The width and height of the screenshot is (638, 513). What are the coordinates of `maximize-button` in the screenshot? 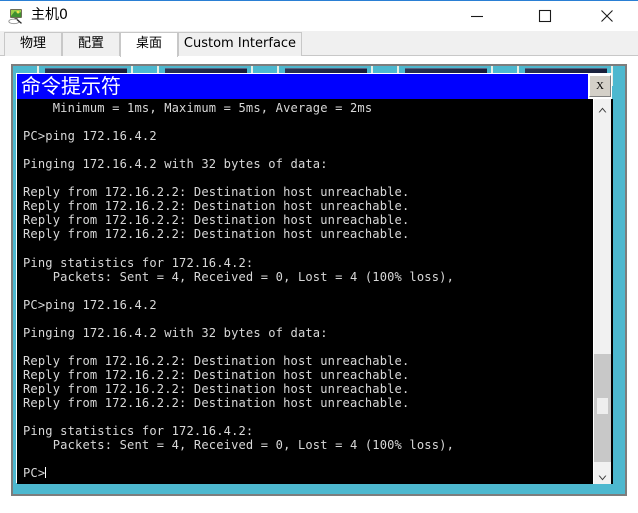 It's located at (545, 16).